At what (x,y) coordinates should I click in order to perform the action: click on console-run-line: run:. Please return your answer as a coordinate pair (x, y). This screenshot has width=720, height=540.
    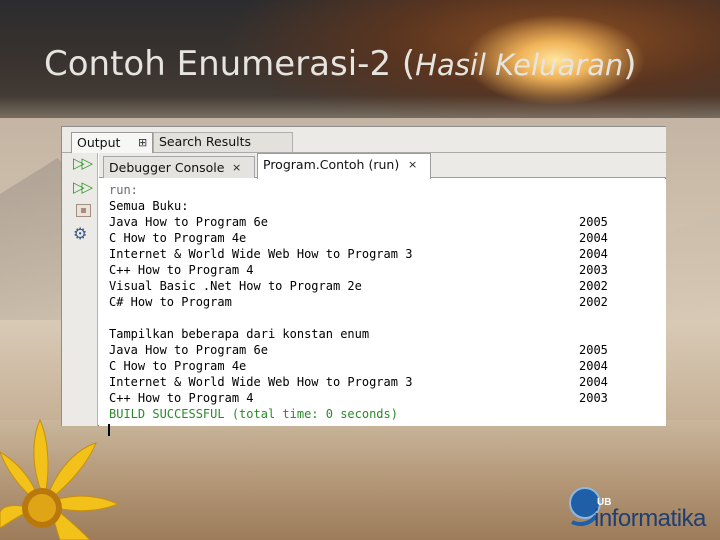
    Looking at the image, I should click on (123, 190).